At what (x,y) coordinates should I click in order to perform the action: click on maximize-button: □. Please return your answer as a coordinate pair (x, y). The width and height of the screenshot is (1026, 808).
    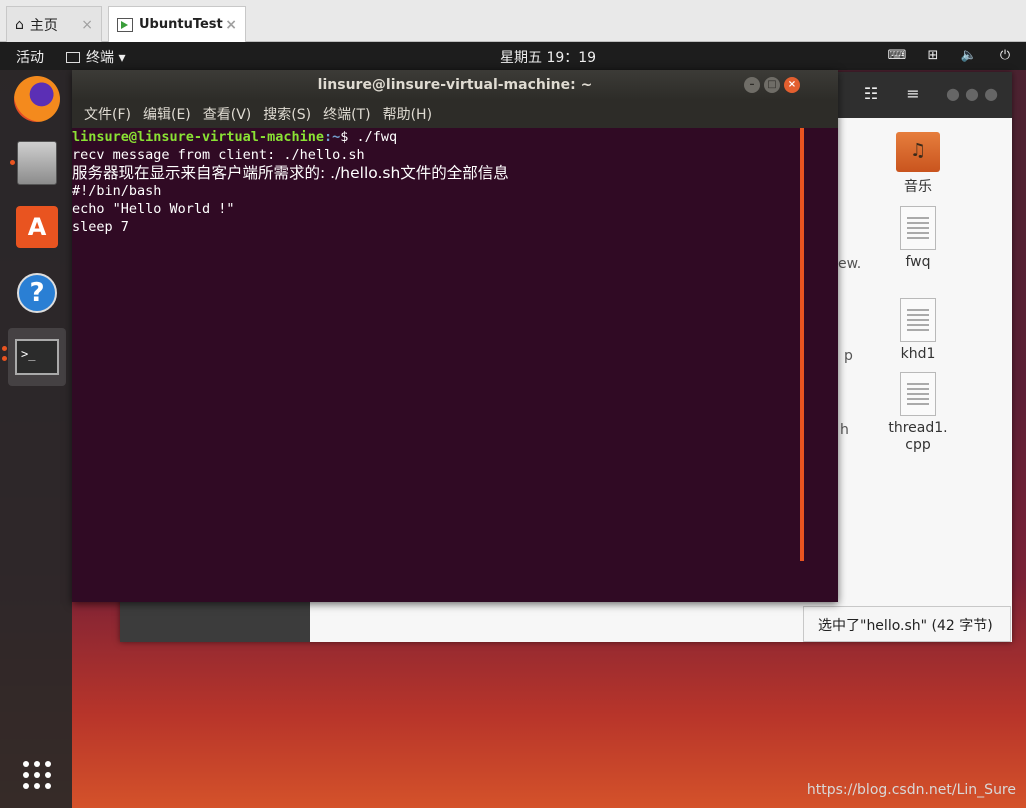
    Looking at the image, I should click on (772, 85).